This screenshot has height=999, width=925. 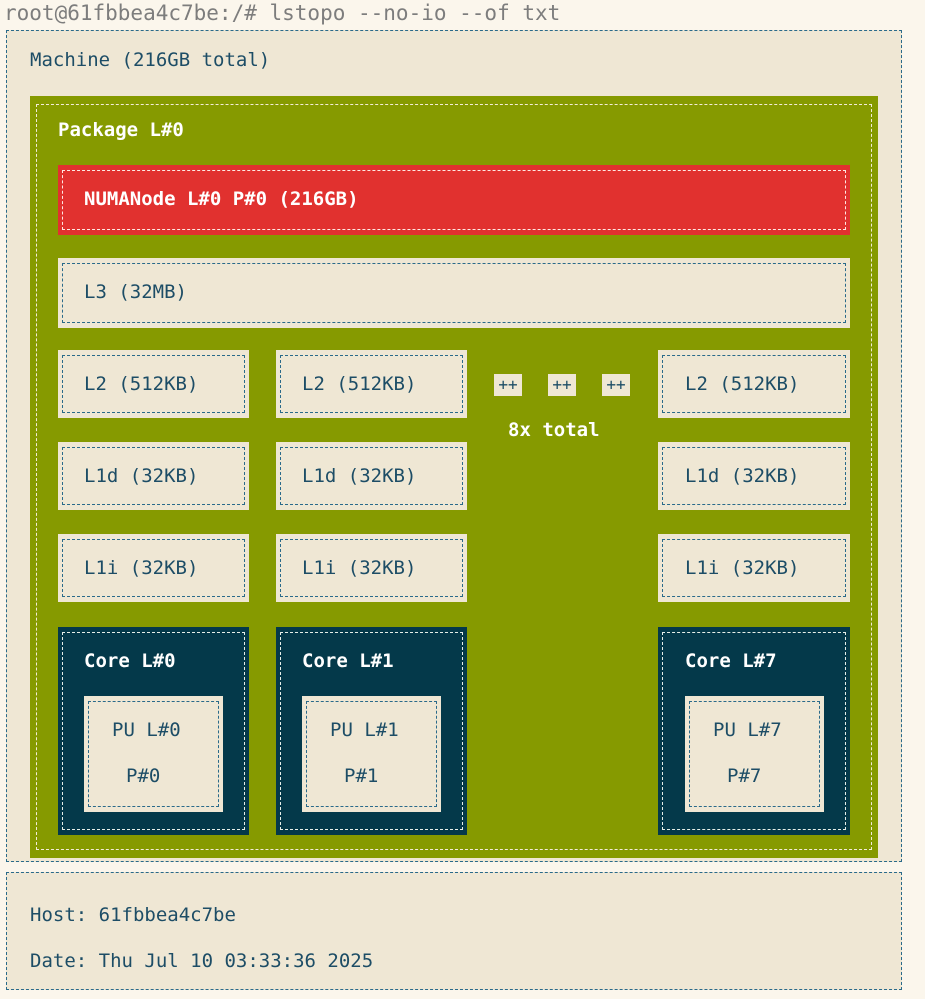 I want to click on core-label: Core L#1, so click(x=348, y=661).